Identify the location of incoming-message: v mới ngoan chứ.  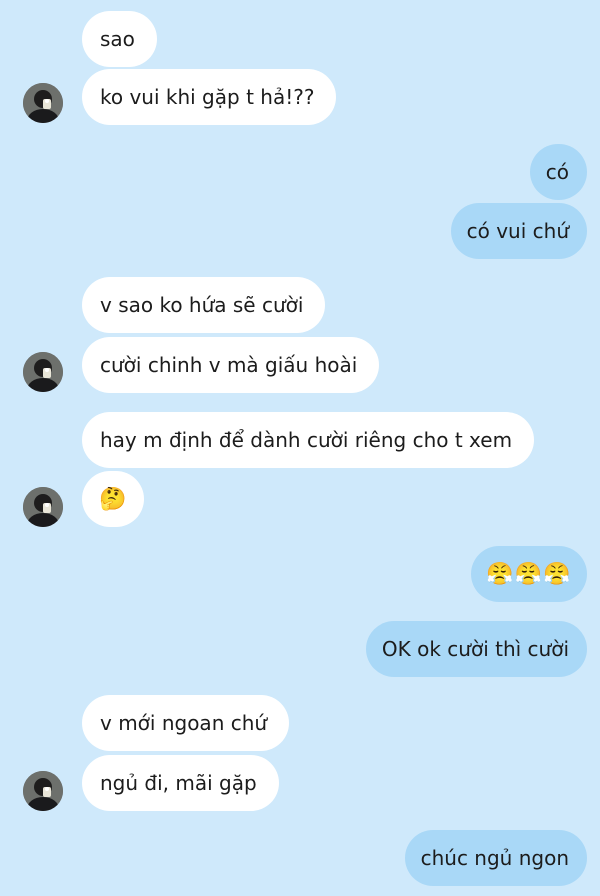
(186, 723).